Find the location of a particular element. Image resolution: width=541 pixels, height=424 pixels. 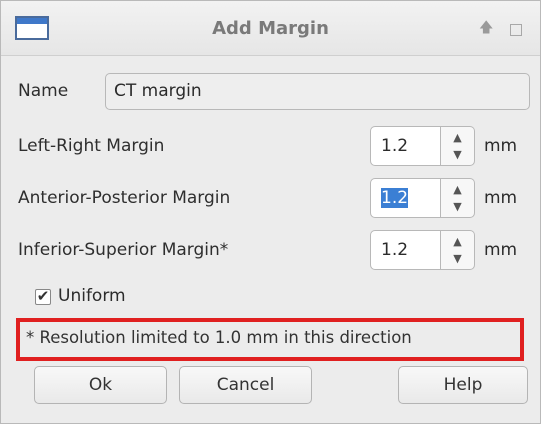

inf-sup-stepper: ▲ ▼ is located at coordinates (458, 250).